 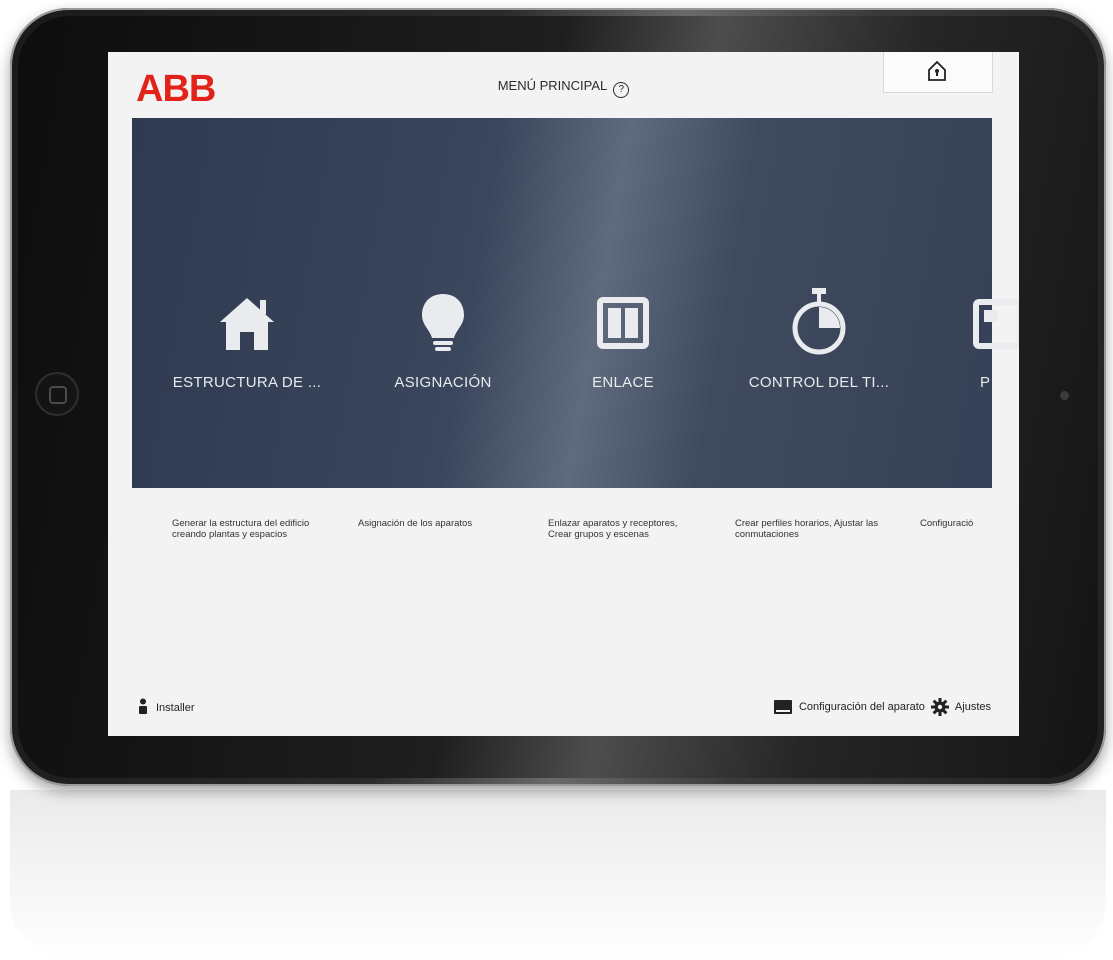 I want to click on page-title-text: MENÚ PRINCIPAL, so click(x=552, y=85).